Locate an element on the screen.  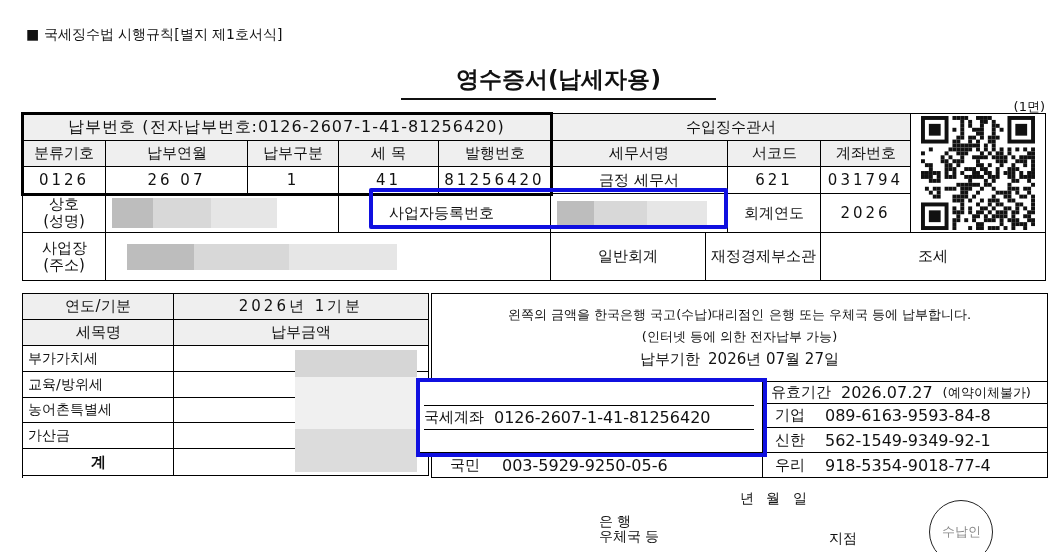
field-label: (성명) is located at coordinates (64, 221).